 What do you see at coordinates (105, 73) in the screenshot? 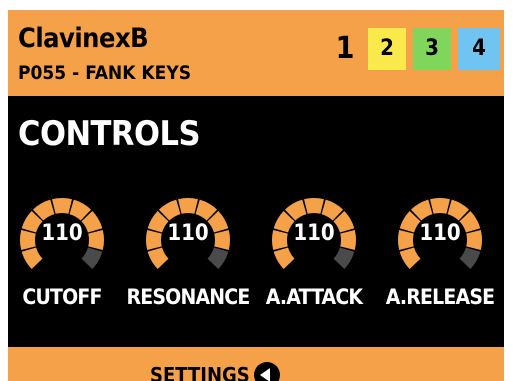
I see `preset-name: P055 - FANK KEYS` at bounding box center [105, 73].